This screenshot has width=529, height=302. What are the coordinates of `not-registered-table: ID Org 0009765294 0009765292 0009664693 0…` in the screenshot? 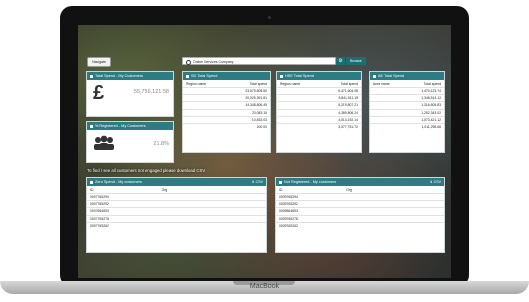 It's located at (360, 207).